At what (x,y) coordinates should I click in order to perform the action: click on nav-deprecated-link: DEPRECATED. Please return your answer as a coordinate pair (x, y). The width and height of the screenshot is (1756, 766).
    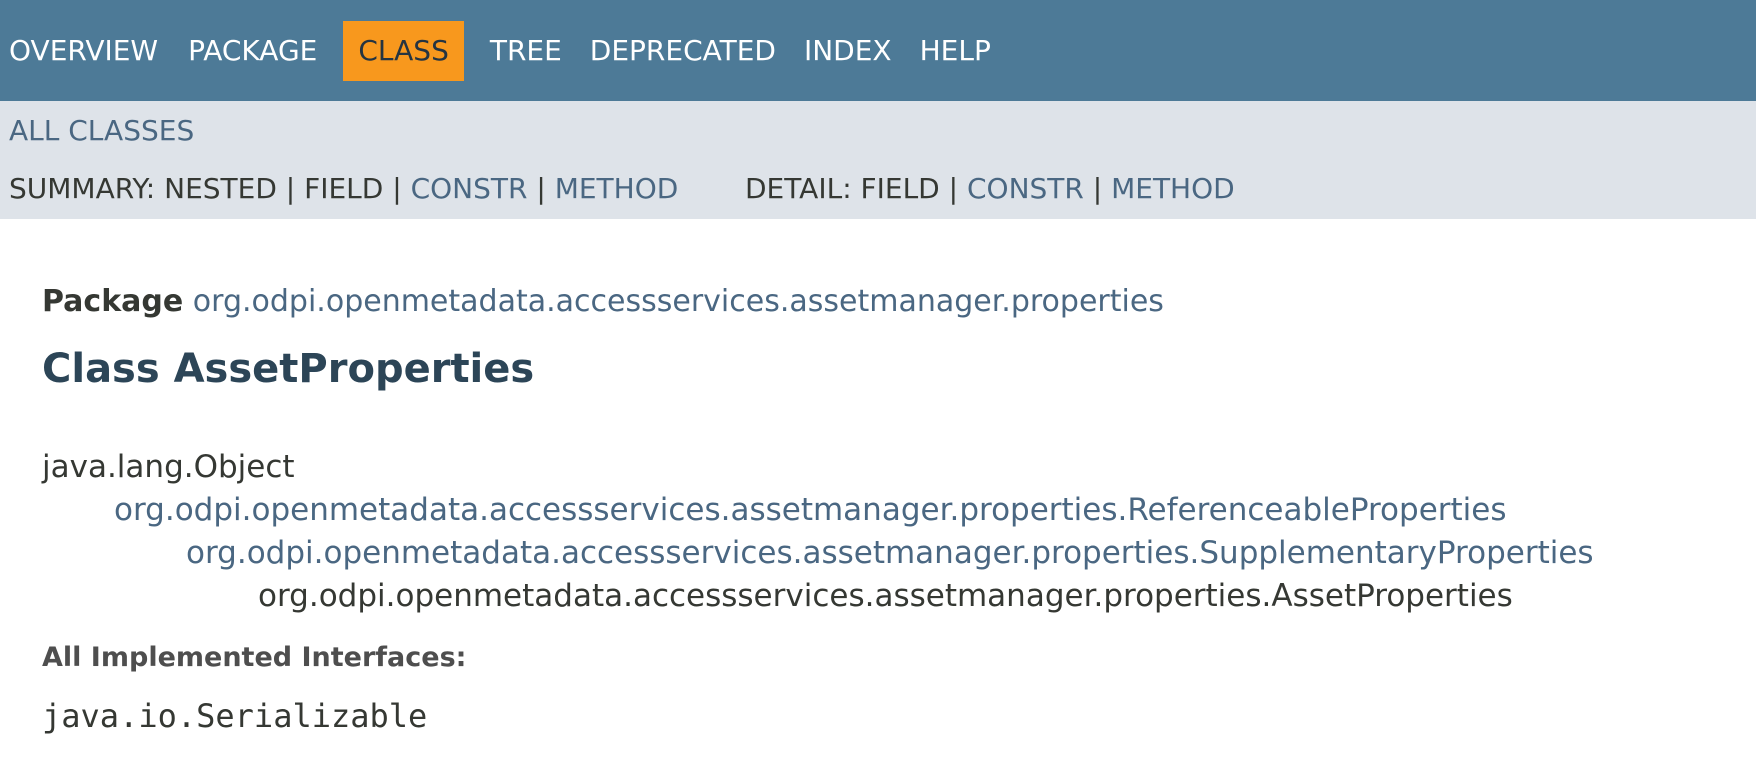
    Looking at the image, I should click on (683, 51).